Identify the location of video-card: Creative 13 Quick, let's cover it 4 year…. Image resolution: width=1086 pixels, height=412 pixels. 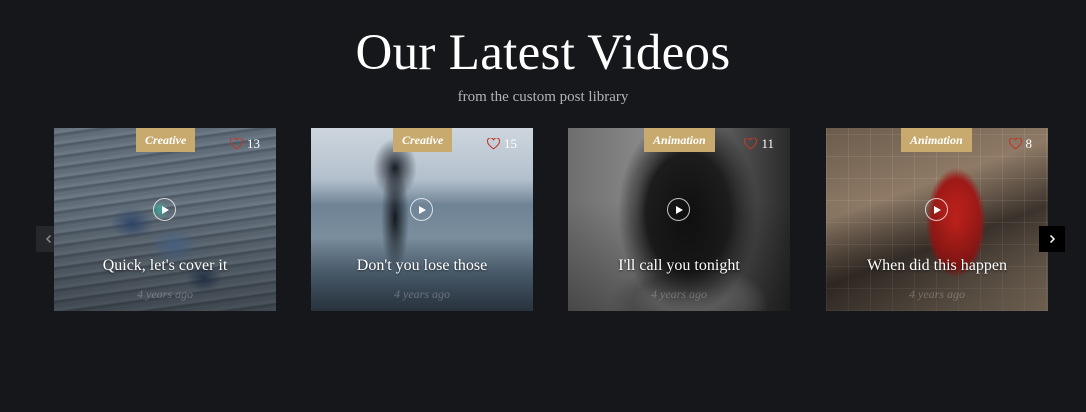
(165, 219).